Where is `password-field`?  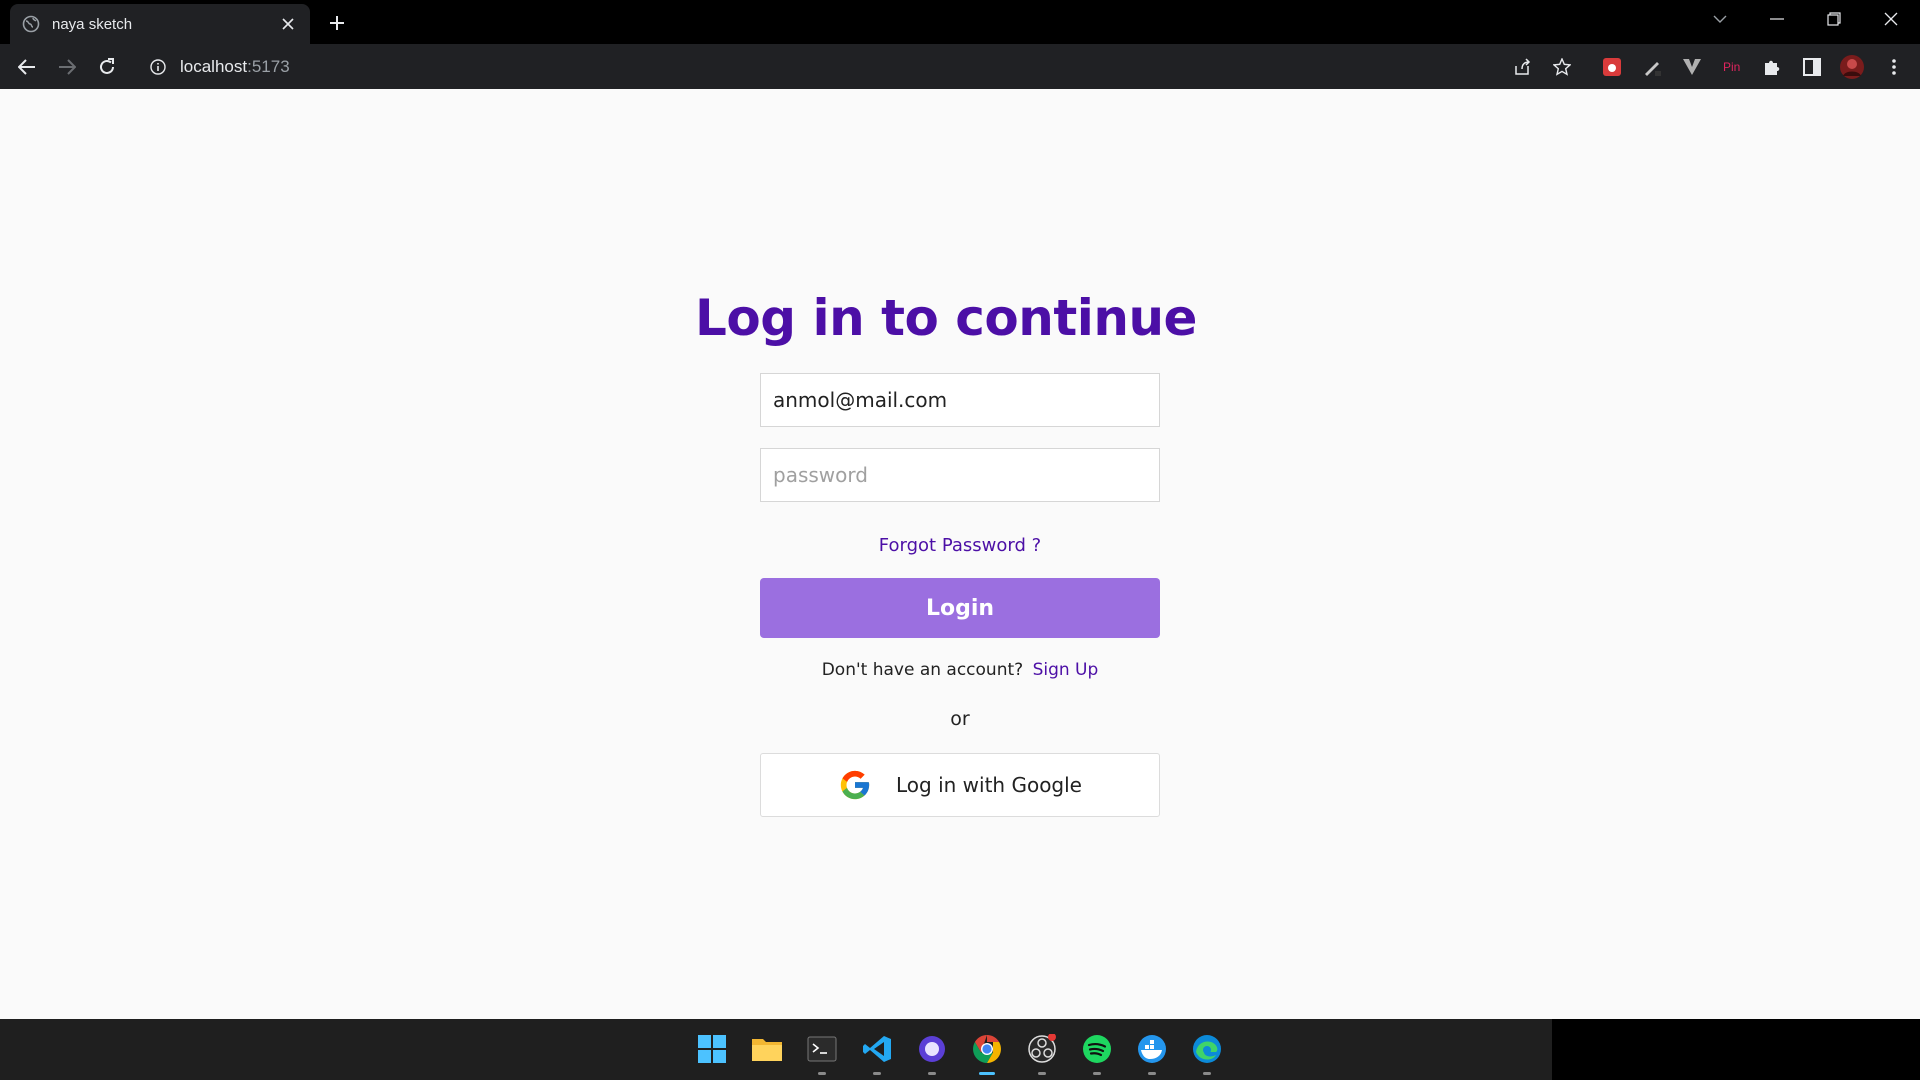
password-field is located at coordinates (960, 475).